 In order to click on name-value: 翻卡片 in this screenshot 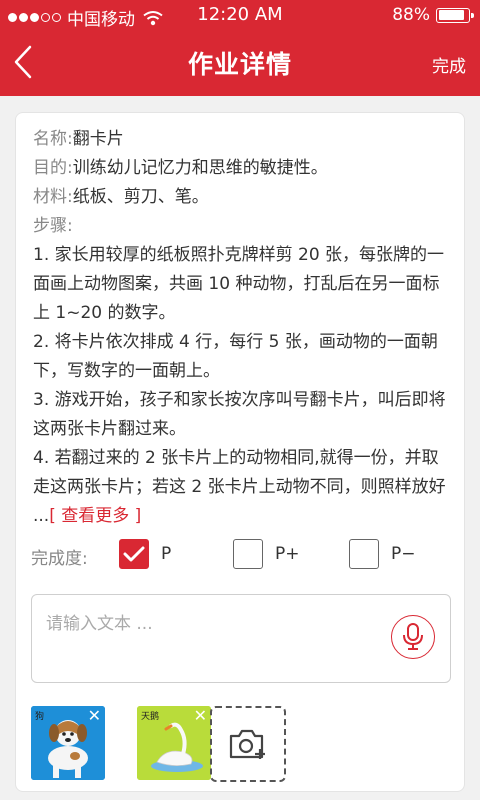, I will do `click(98, 139)`.